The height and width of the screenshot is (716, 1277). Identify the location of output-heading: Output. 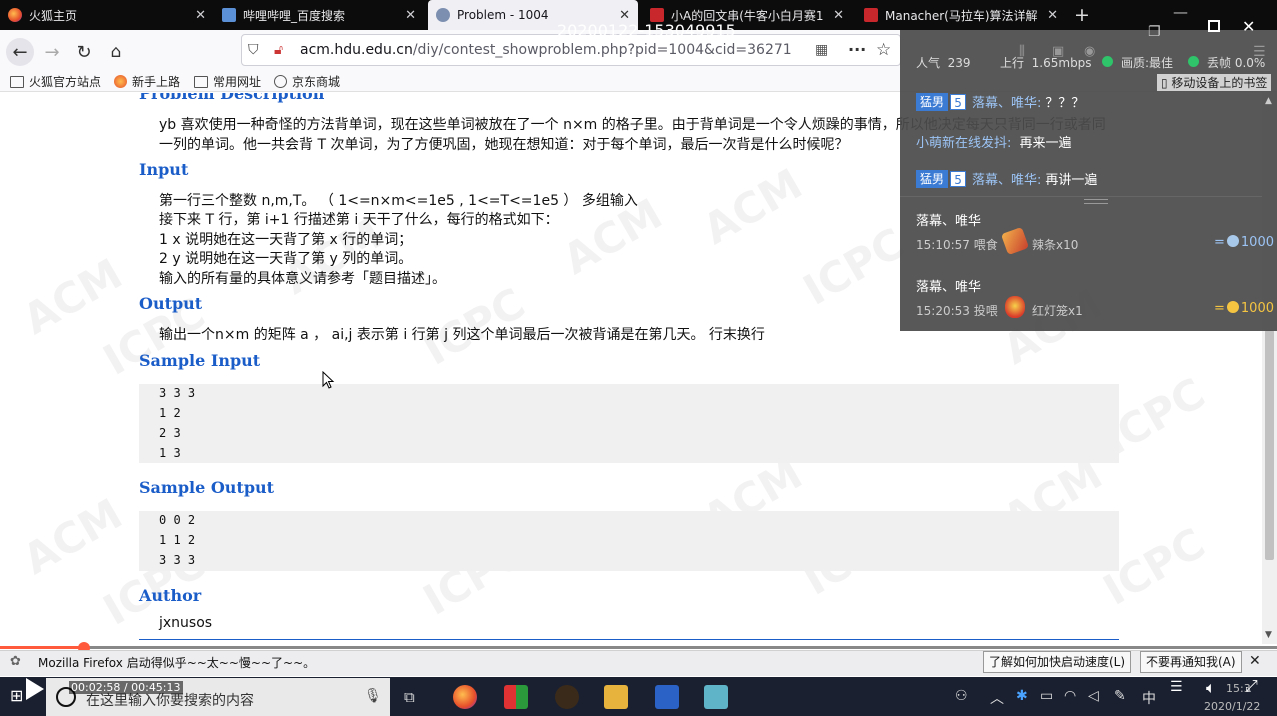
(171, 303).